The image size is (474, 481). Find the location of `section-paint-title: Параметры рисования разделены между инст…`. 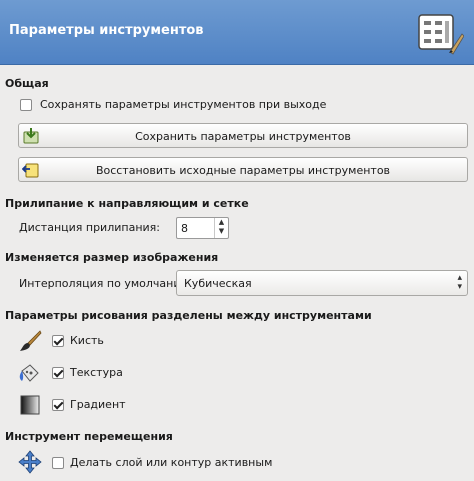

section-paint-title: Параметры рисования разделены между инст… is located at coordinates (188, 315).